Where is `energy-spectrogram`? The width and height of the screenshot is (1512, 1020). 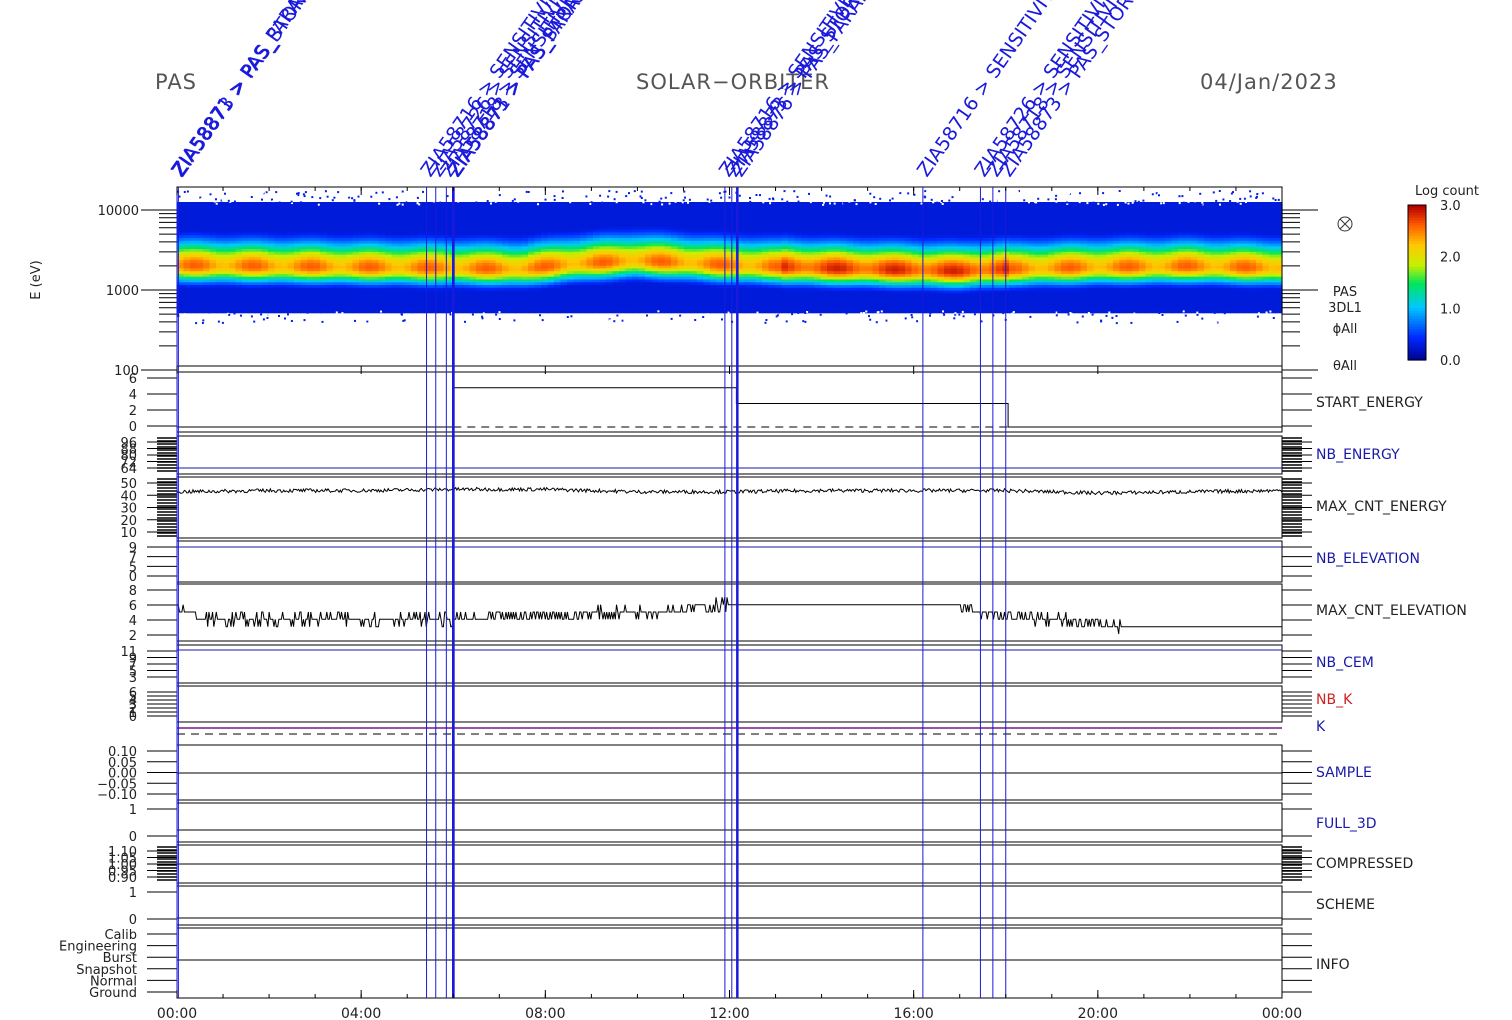 energy-spectrogram is located at coordinates (730, 257).